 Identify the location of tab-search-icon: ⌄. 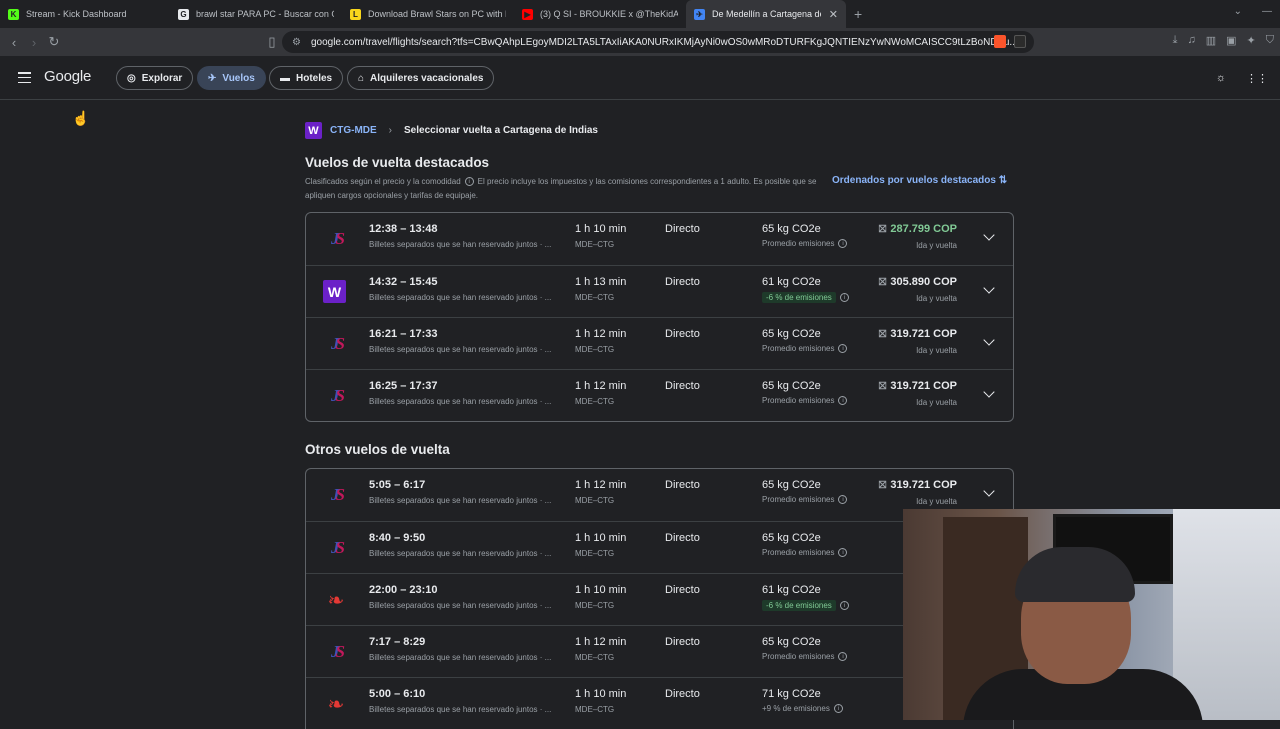
(1238, 11).